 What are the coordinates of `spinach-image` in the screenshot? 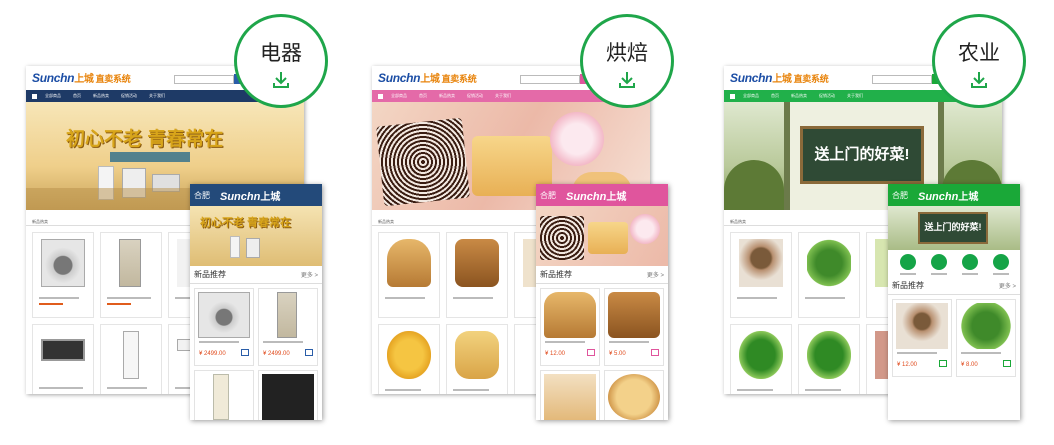 It's located at (761, 355).